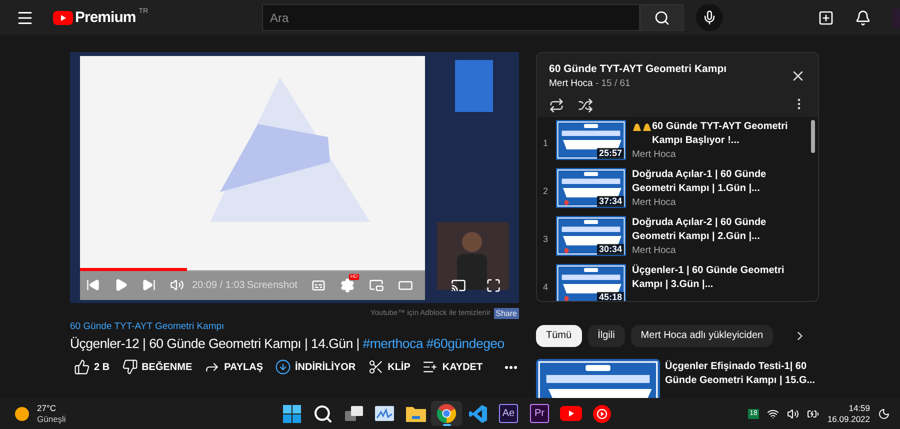  What do you see at coordinates (451, 17) in the screenshot?
I see `search-field: Ara` at bounding box center [451, 17].